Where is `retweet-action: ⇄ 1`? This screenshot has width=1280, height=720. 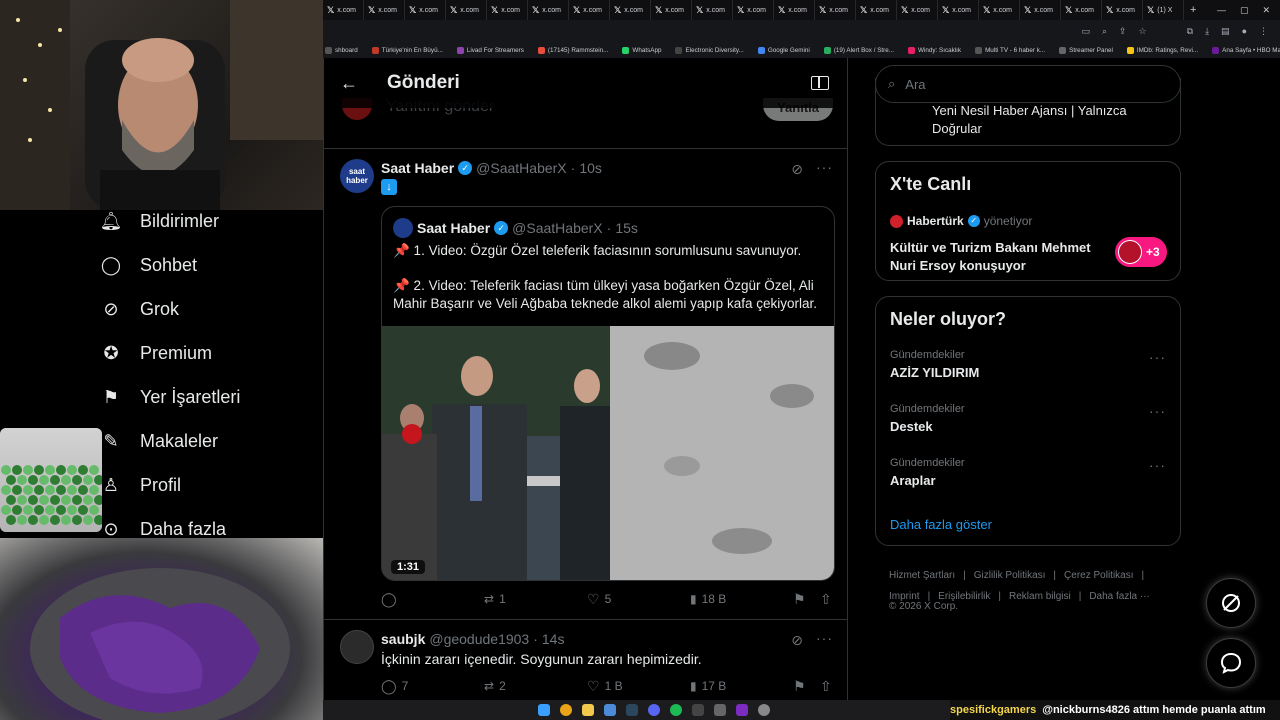 retweet-action: ⇄ 1 is located at coordinates (495, 599).